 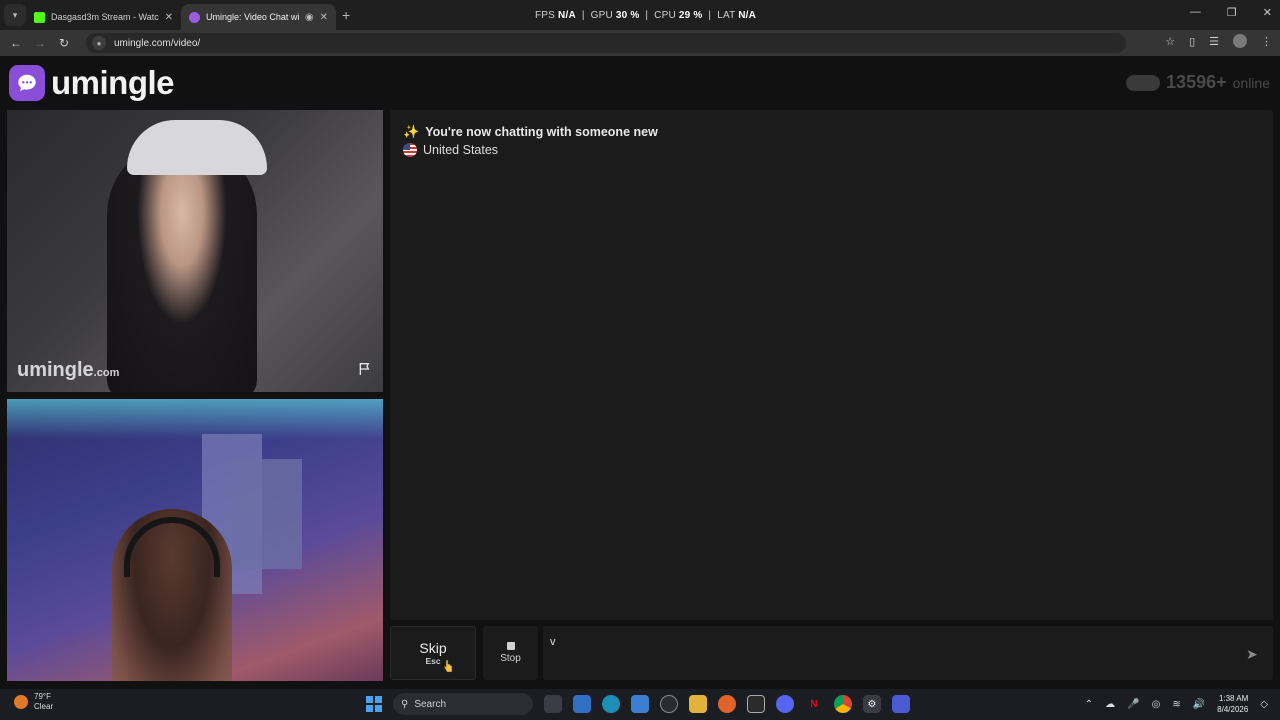 I want to click on audio-icon: ◉, so click(x=309, y=17).